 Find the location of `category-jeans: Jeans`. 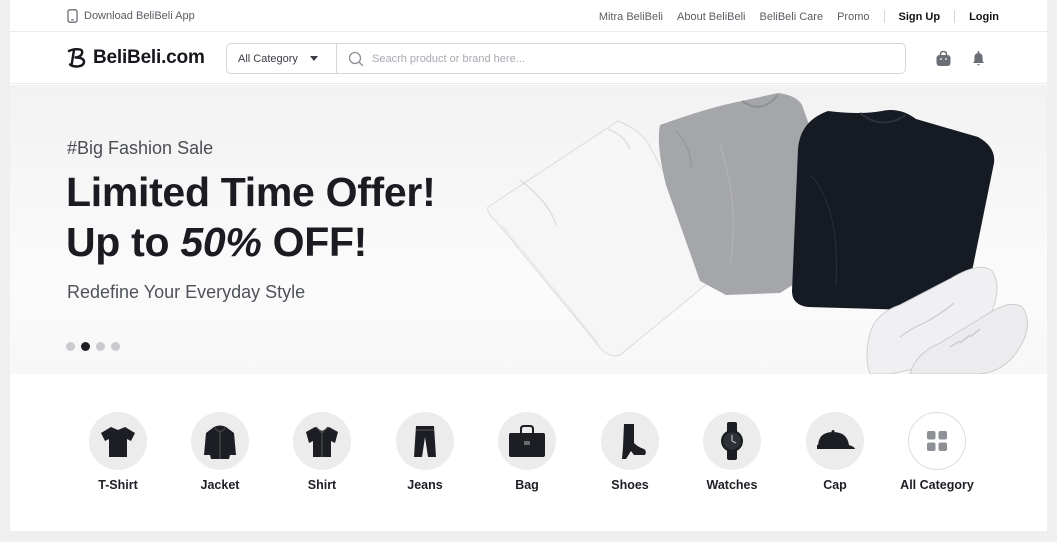

category-jeans: Jeans is located at coordinates (425, 452).